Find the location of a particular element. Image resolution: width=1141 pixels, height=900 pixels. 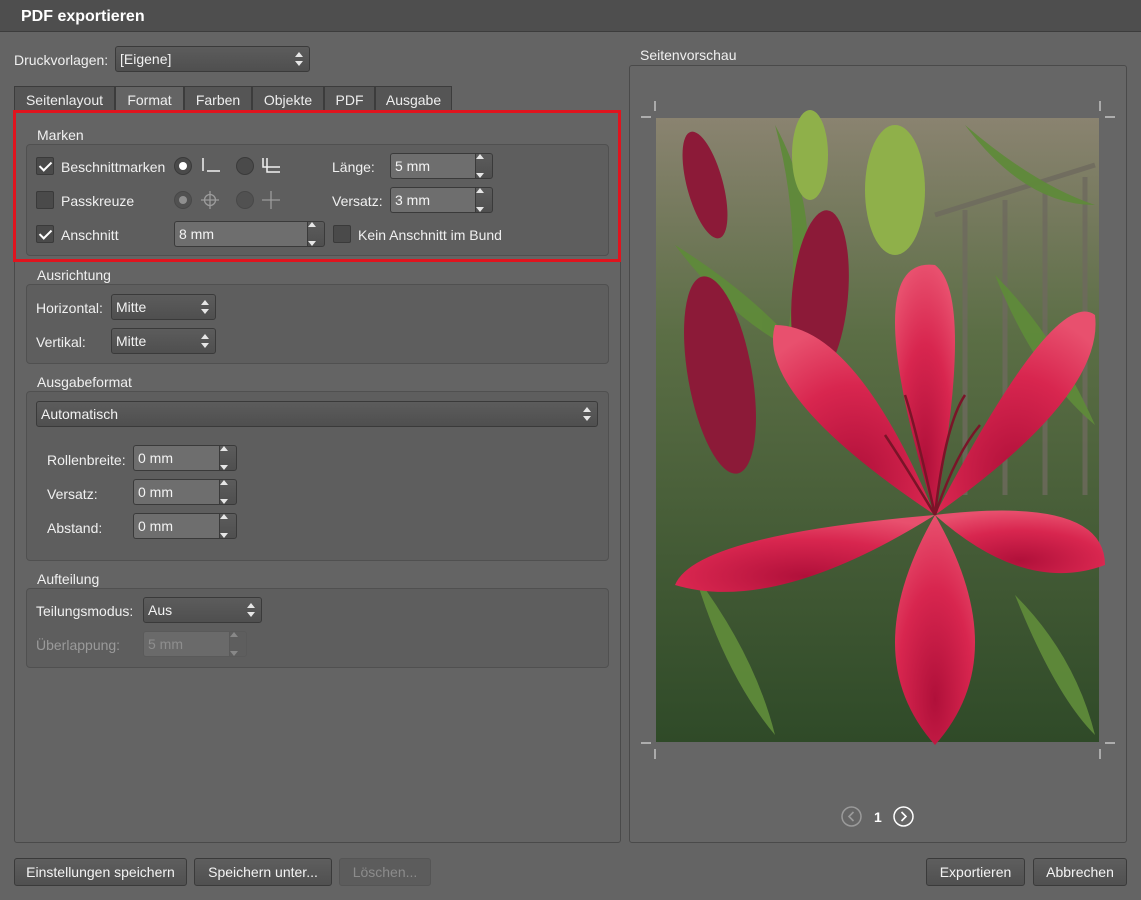

window-title: PDF exportieren is located at coordinates (83, 16).